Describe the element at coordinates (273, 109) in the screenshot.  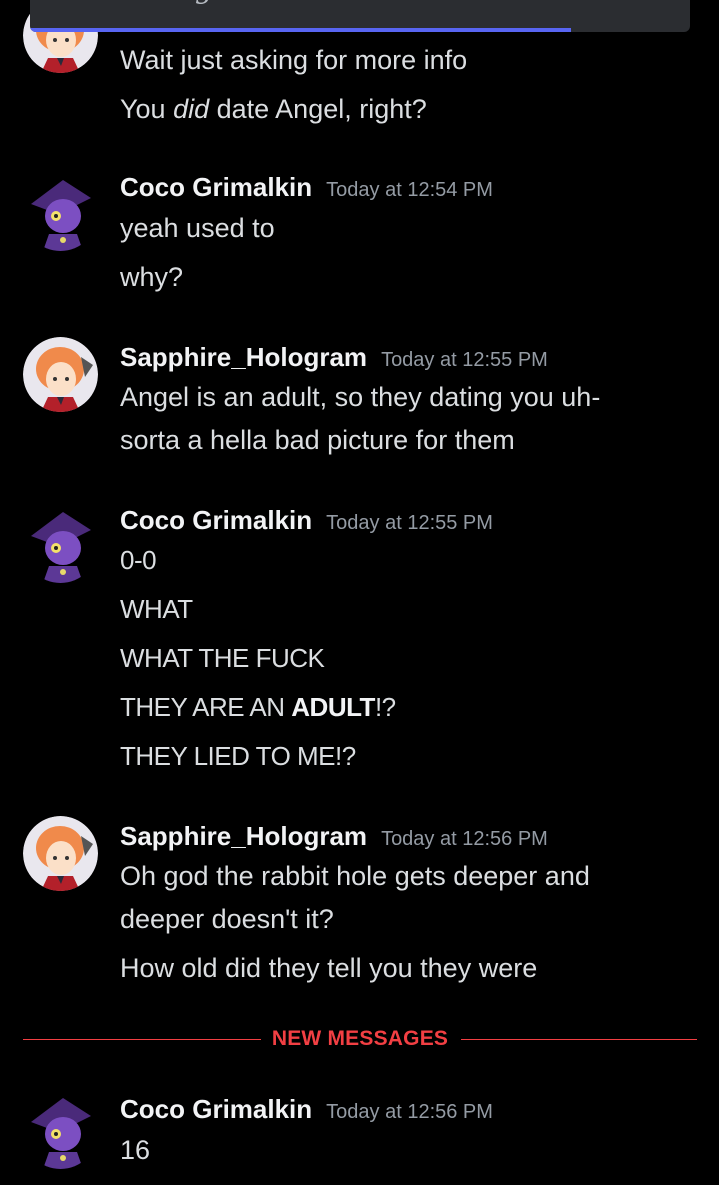
I see `message-line: You did date Angel, right?` at that location.